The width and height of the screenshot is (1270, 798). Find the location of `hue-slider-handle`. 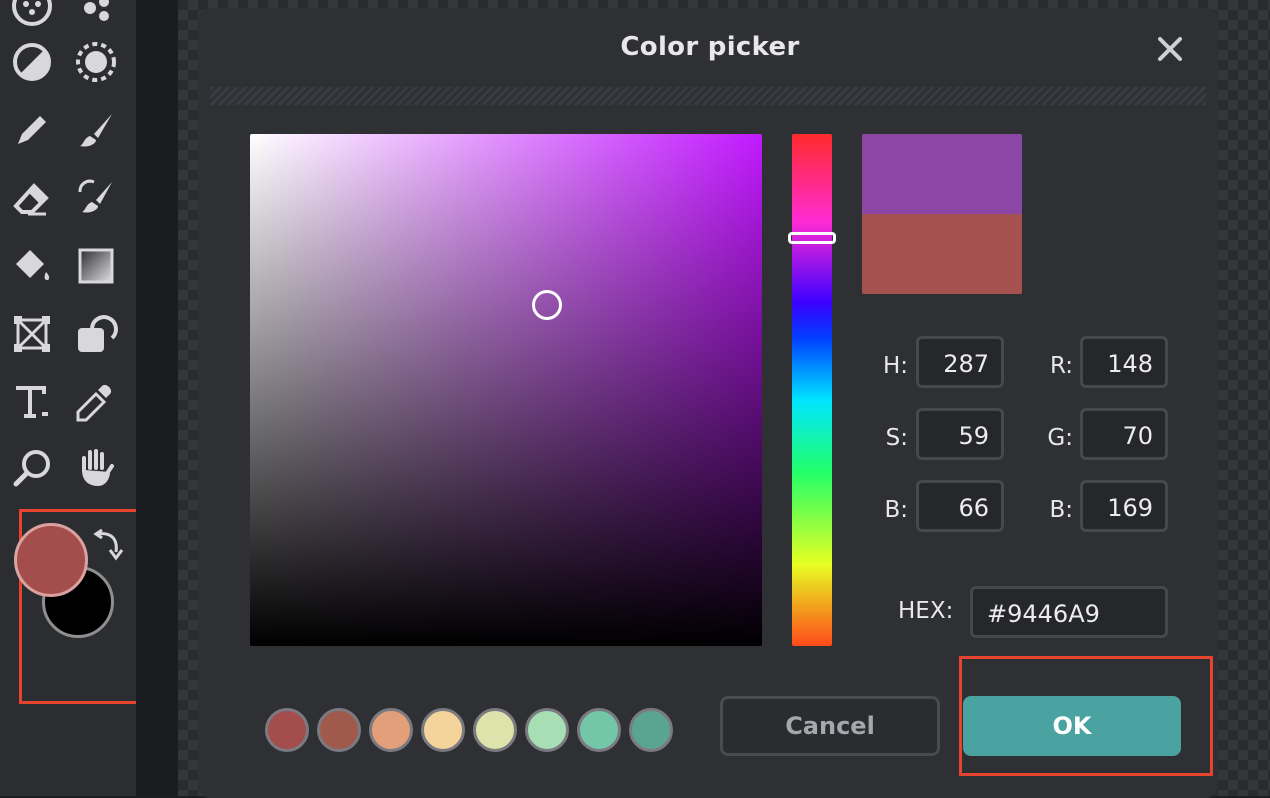

hue-slider-handle is located at coordinates (812, 238).